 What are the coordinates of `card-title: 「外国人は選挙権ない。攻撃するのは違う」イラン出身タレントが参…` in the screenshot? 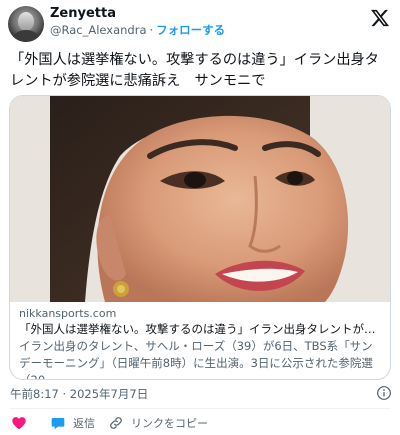 It's located at (200, 329).